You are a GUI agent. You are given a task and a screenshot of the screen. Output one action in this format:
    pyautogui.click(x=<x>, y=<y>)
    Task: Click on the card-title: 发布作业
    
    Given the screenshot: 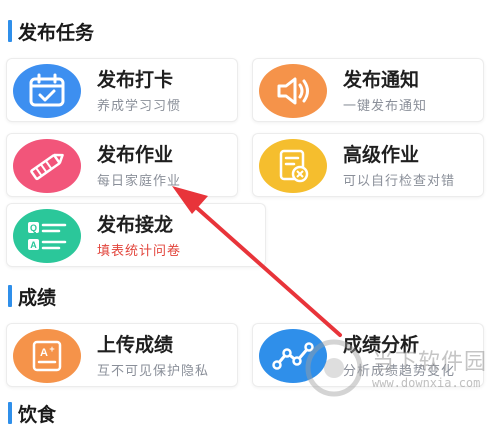 What is the action you would take?
    pyautogui.click(x=135, y=155)
    